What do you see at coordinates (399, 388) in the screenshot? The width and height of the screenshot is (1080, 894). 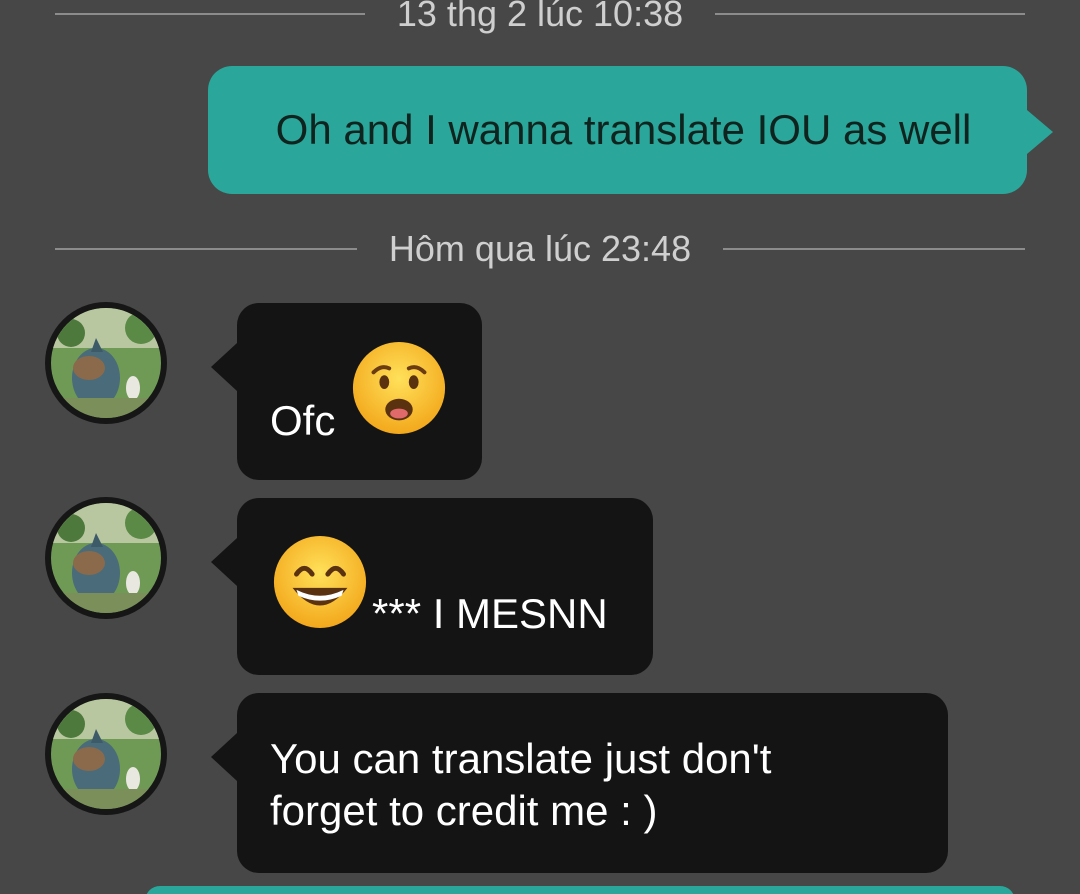 I see `anguished-face-emoji-icon` at bounding box center [399, 388].